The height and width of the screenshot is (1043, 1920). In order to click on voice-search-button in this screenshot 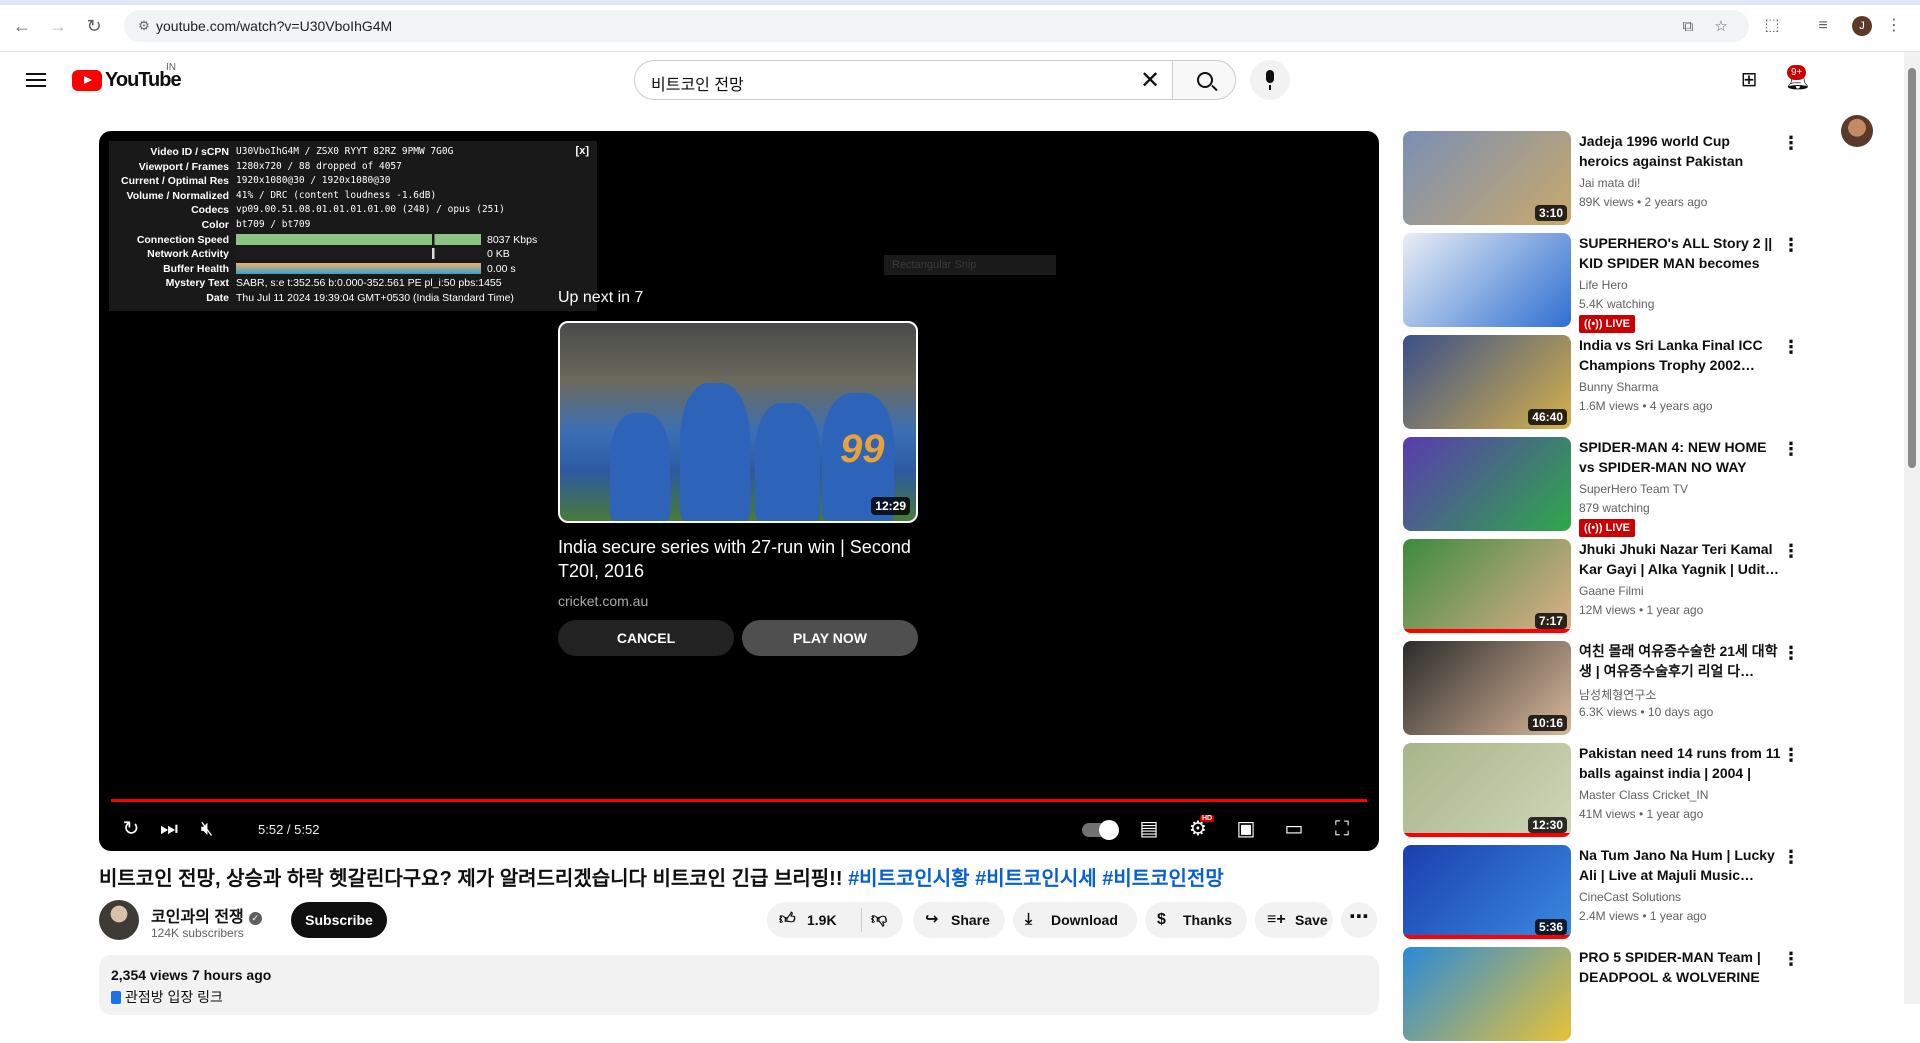, I will do `click(1270, 80)`.